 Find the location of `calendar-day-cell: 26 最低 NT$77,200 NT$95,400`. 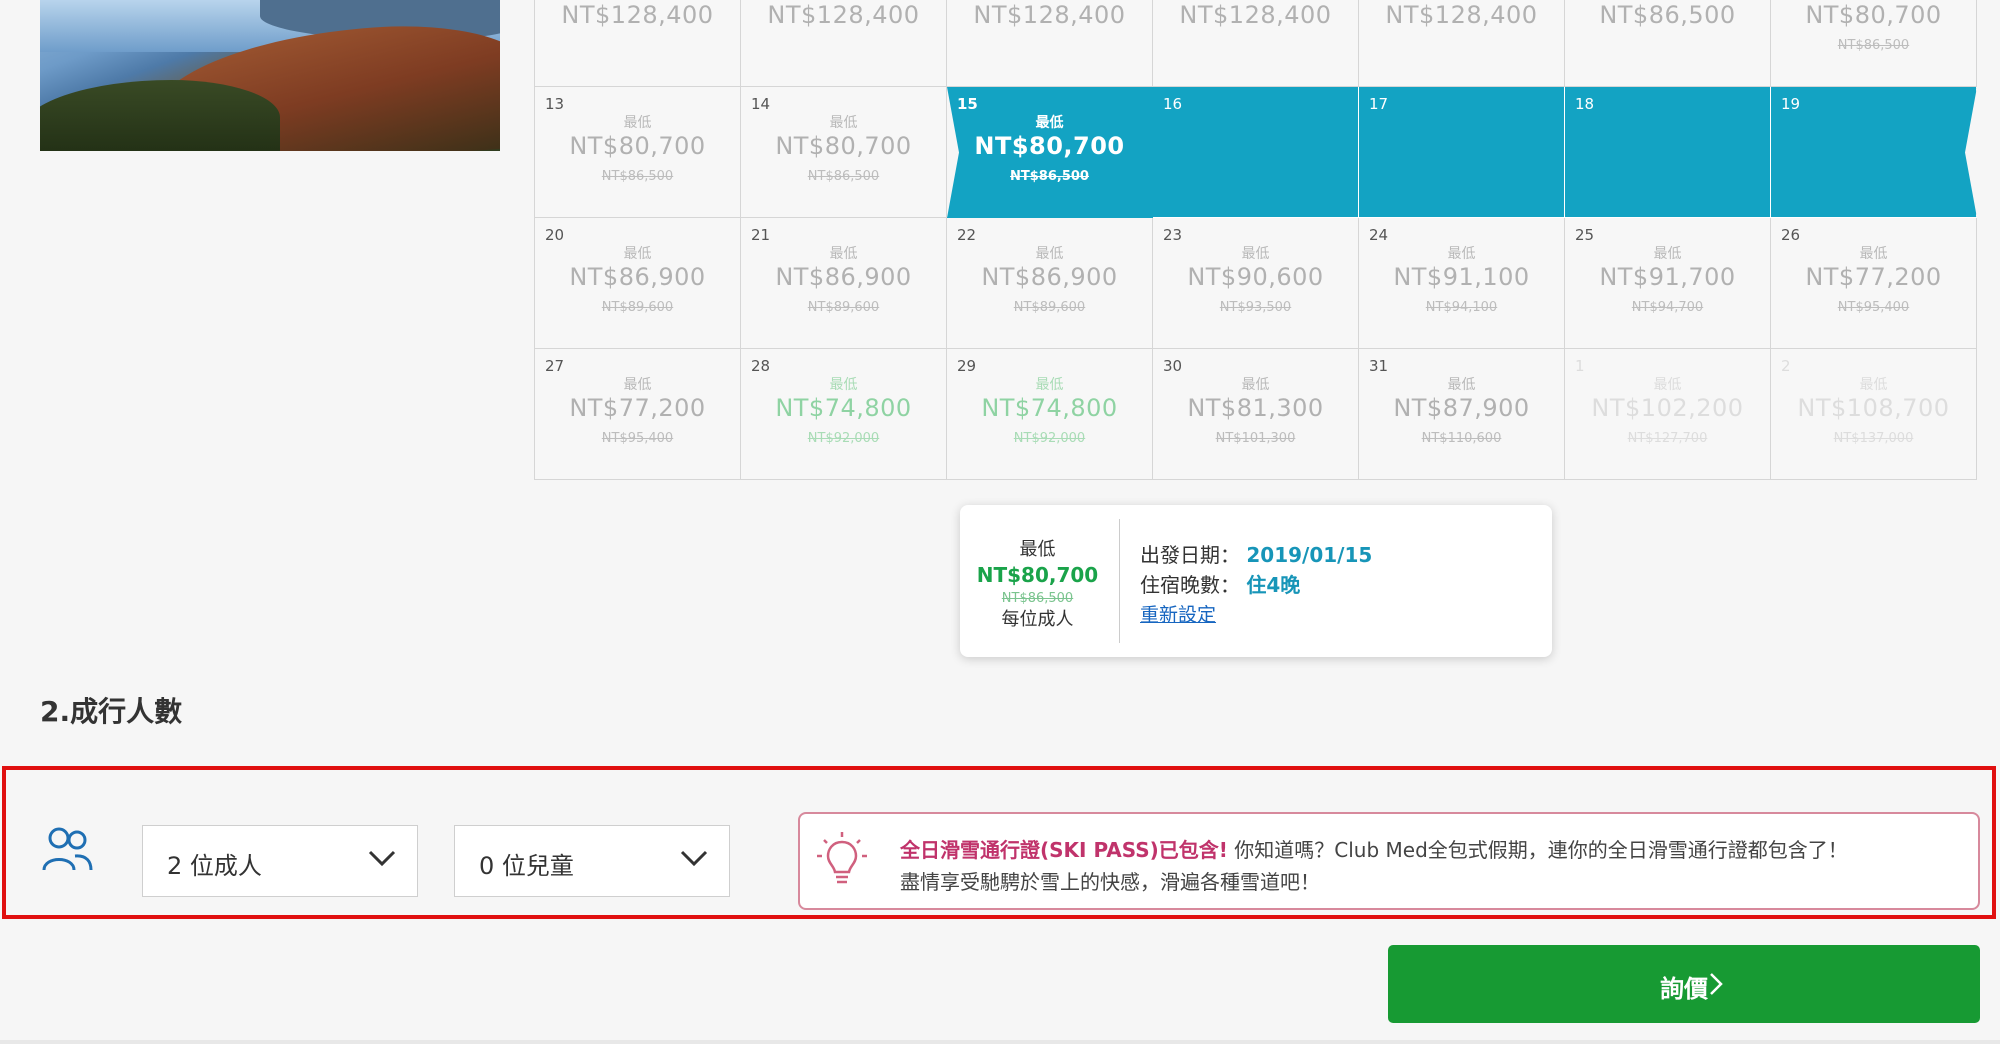

calendar-day-cell: 26 最低 NT$77,200 NT$95,400 is located at coordinates (1874, 283).